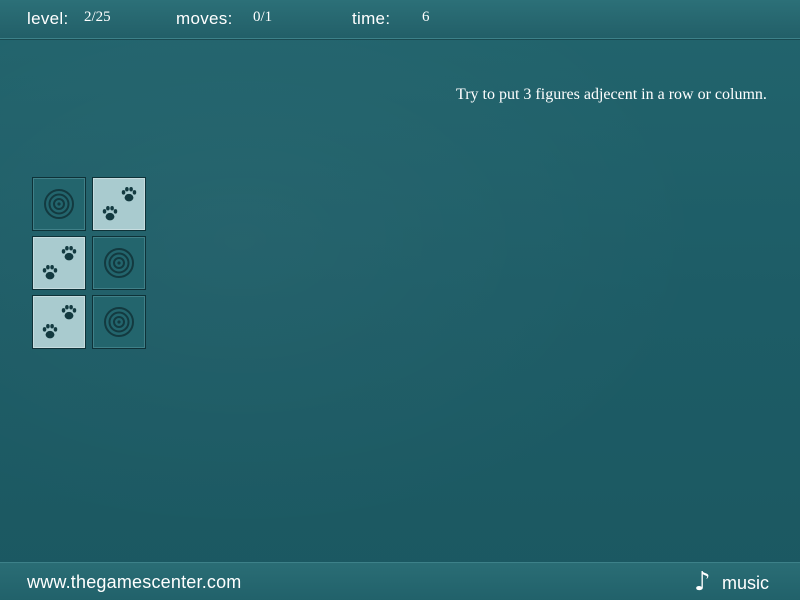 The width and height of the screenshot is (800, 600). What do you see at coordinates (746, 583) in the screenshot?
I see `music-label: music` at bounding box center [746, 583].